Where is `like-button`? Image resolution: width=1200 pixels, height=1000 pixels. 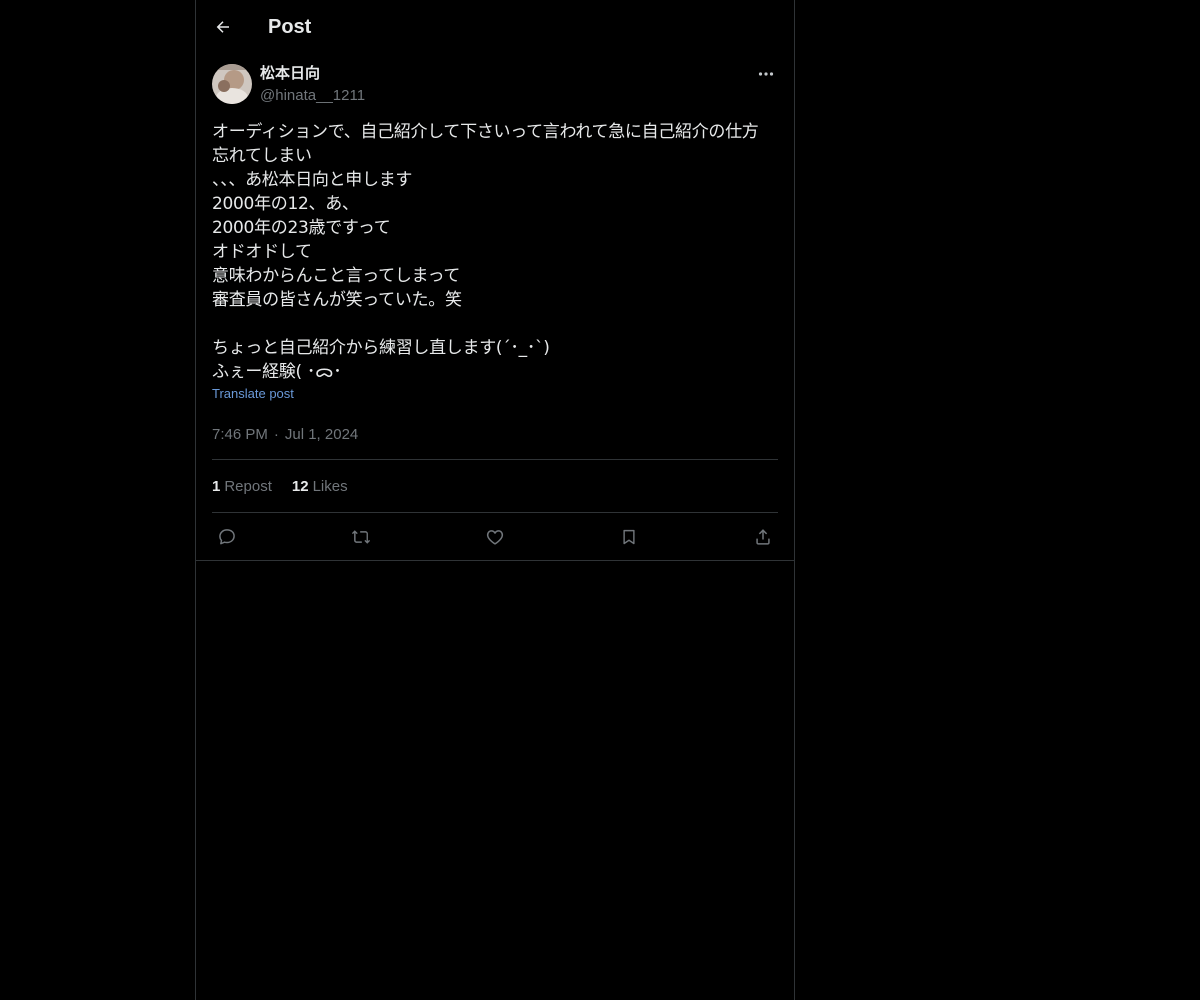 like-button is located at coordinates (495, 537).